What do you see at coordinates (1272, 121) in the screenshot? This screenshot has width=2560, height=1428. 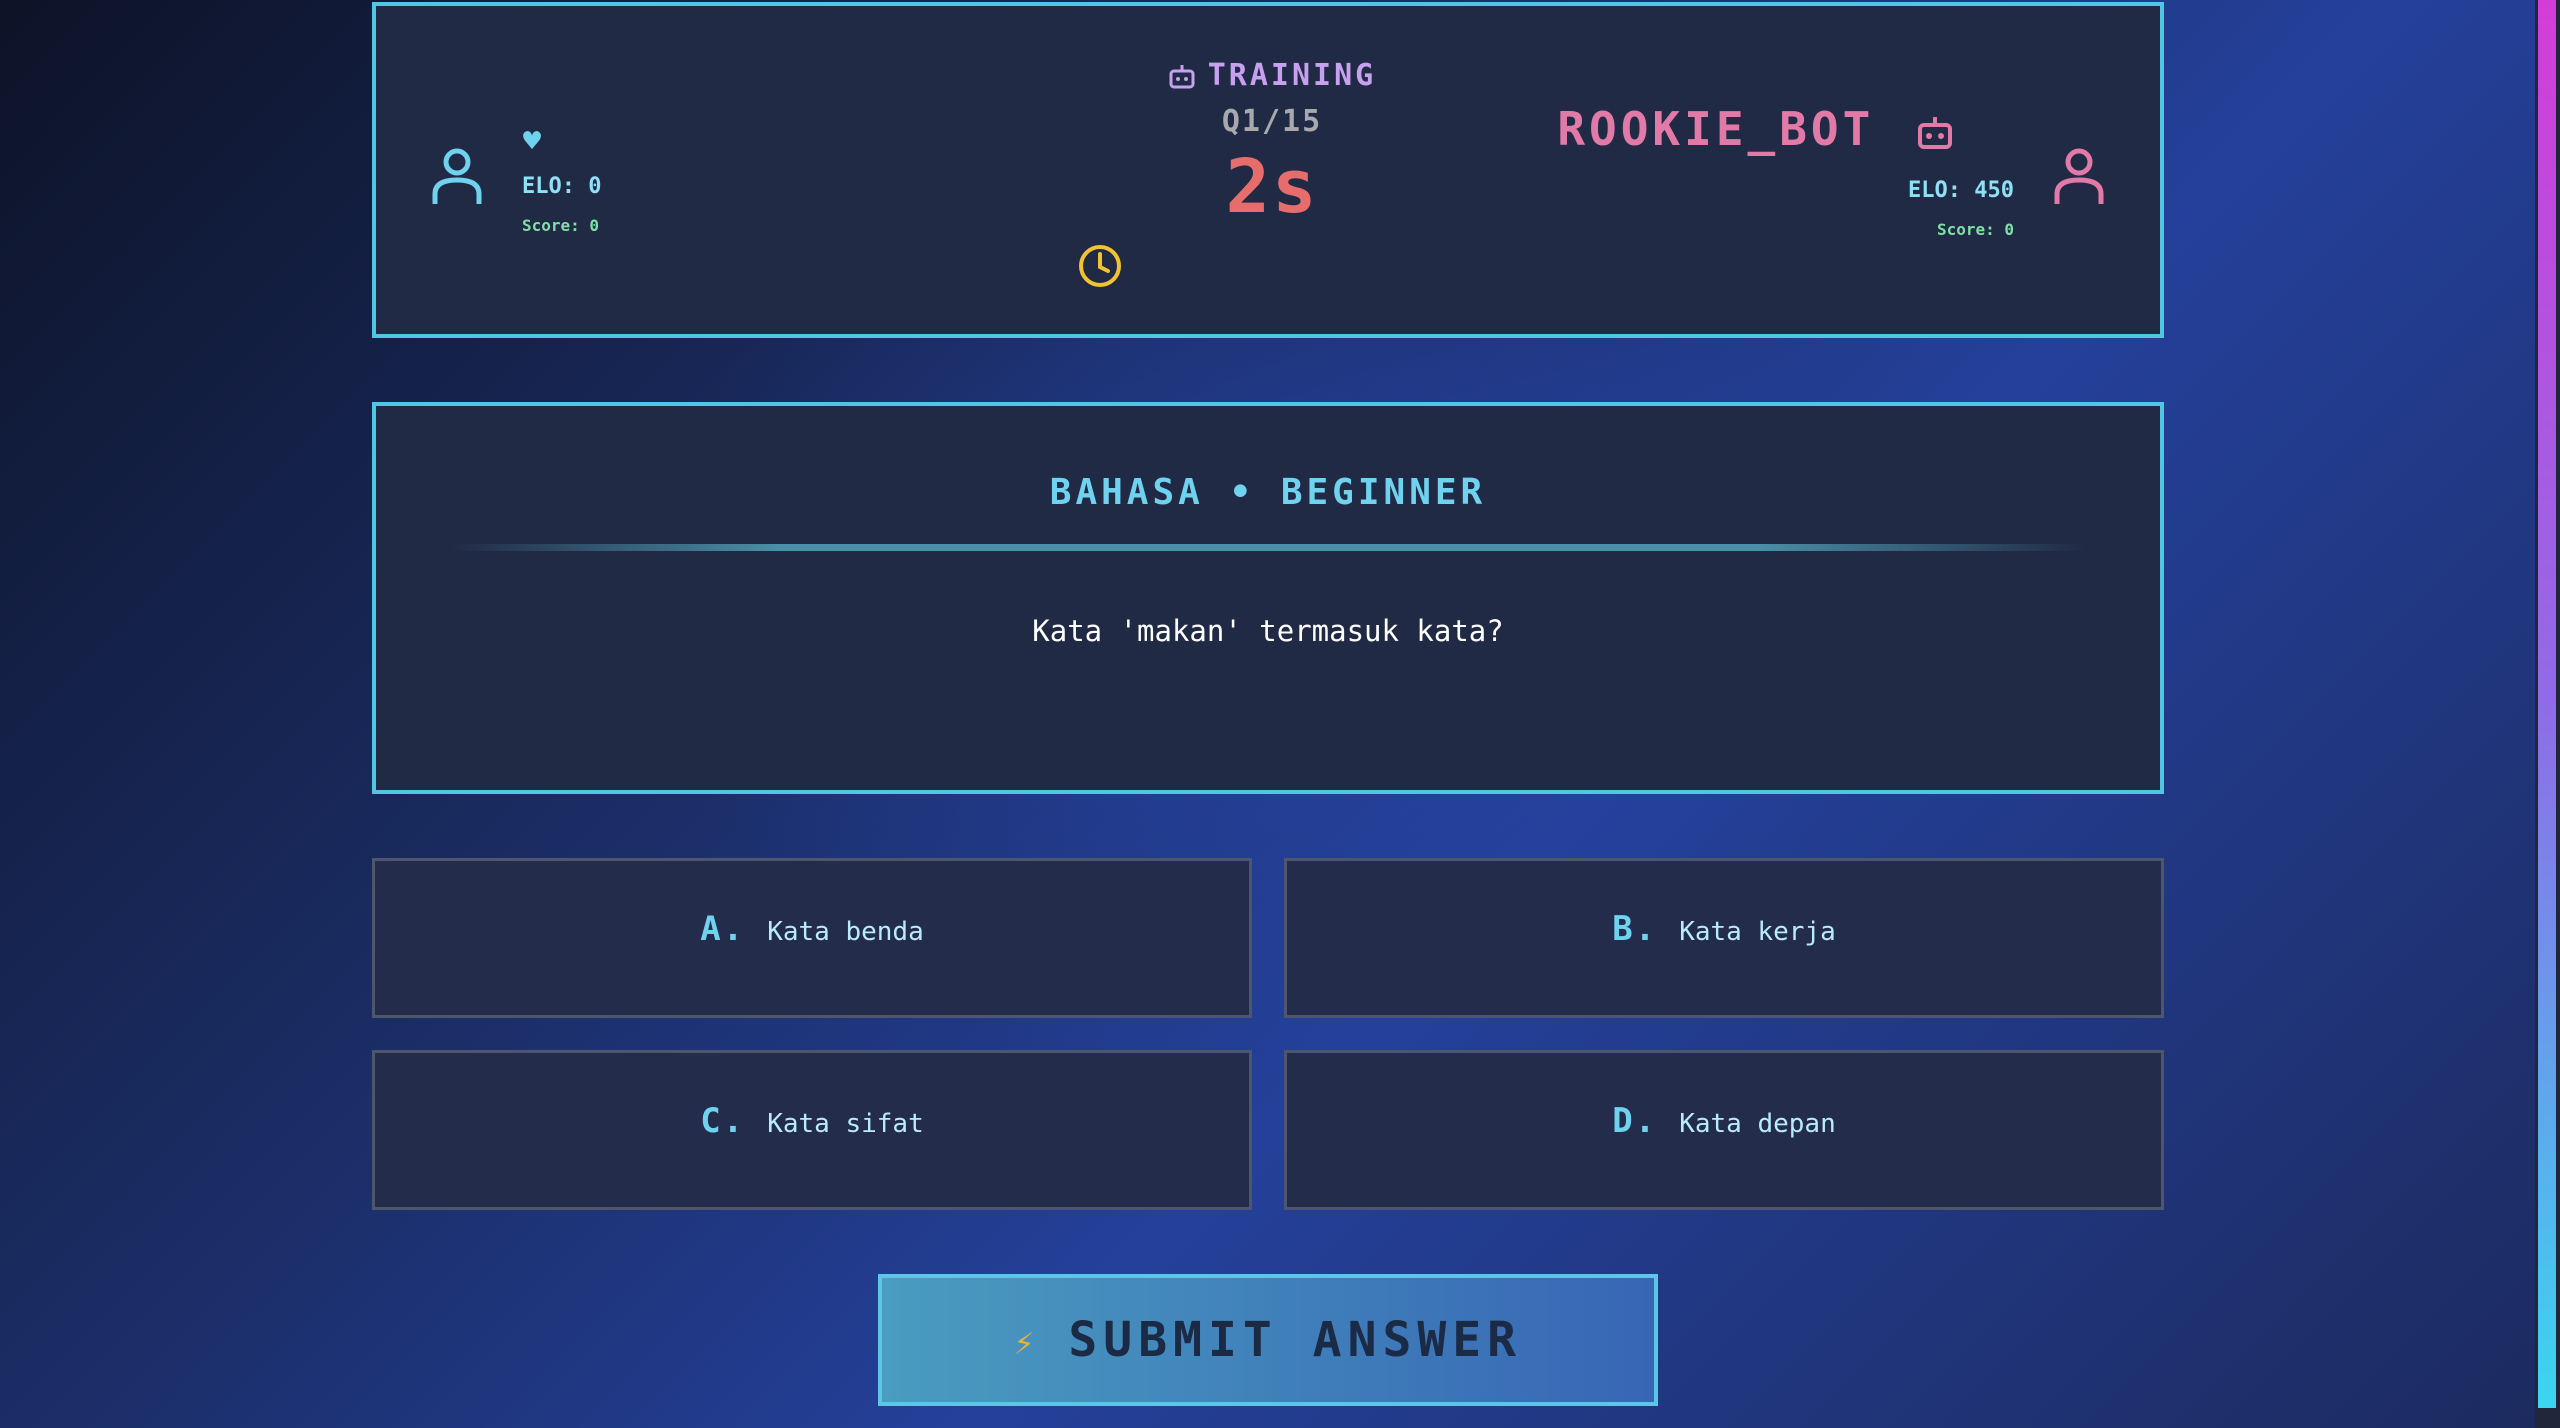 I see `question-counter: Q1/15` at bounding box center [1272, 121].